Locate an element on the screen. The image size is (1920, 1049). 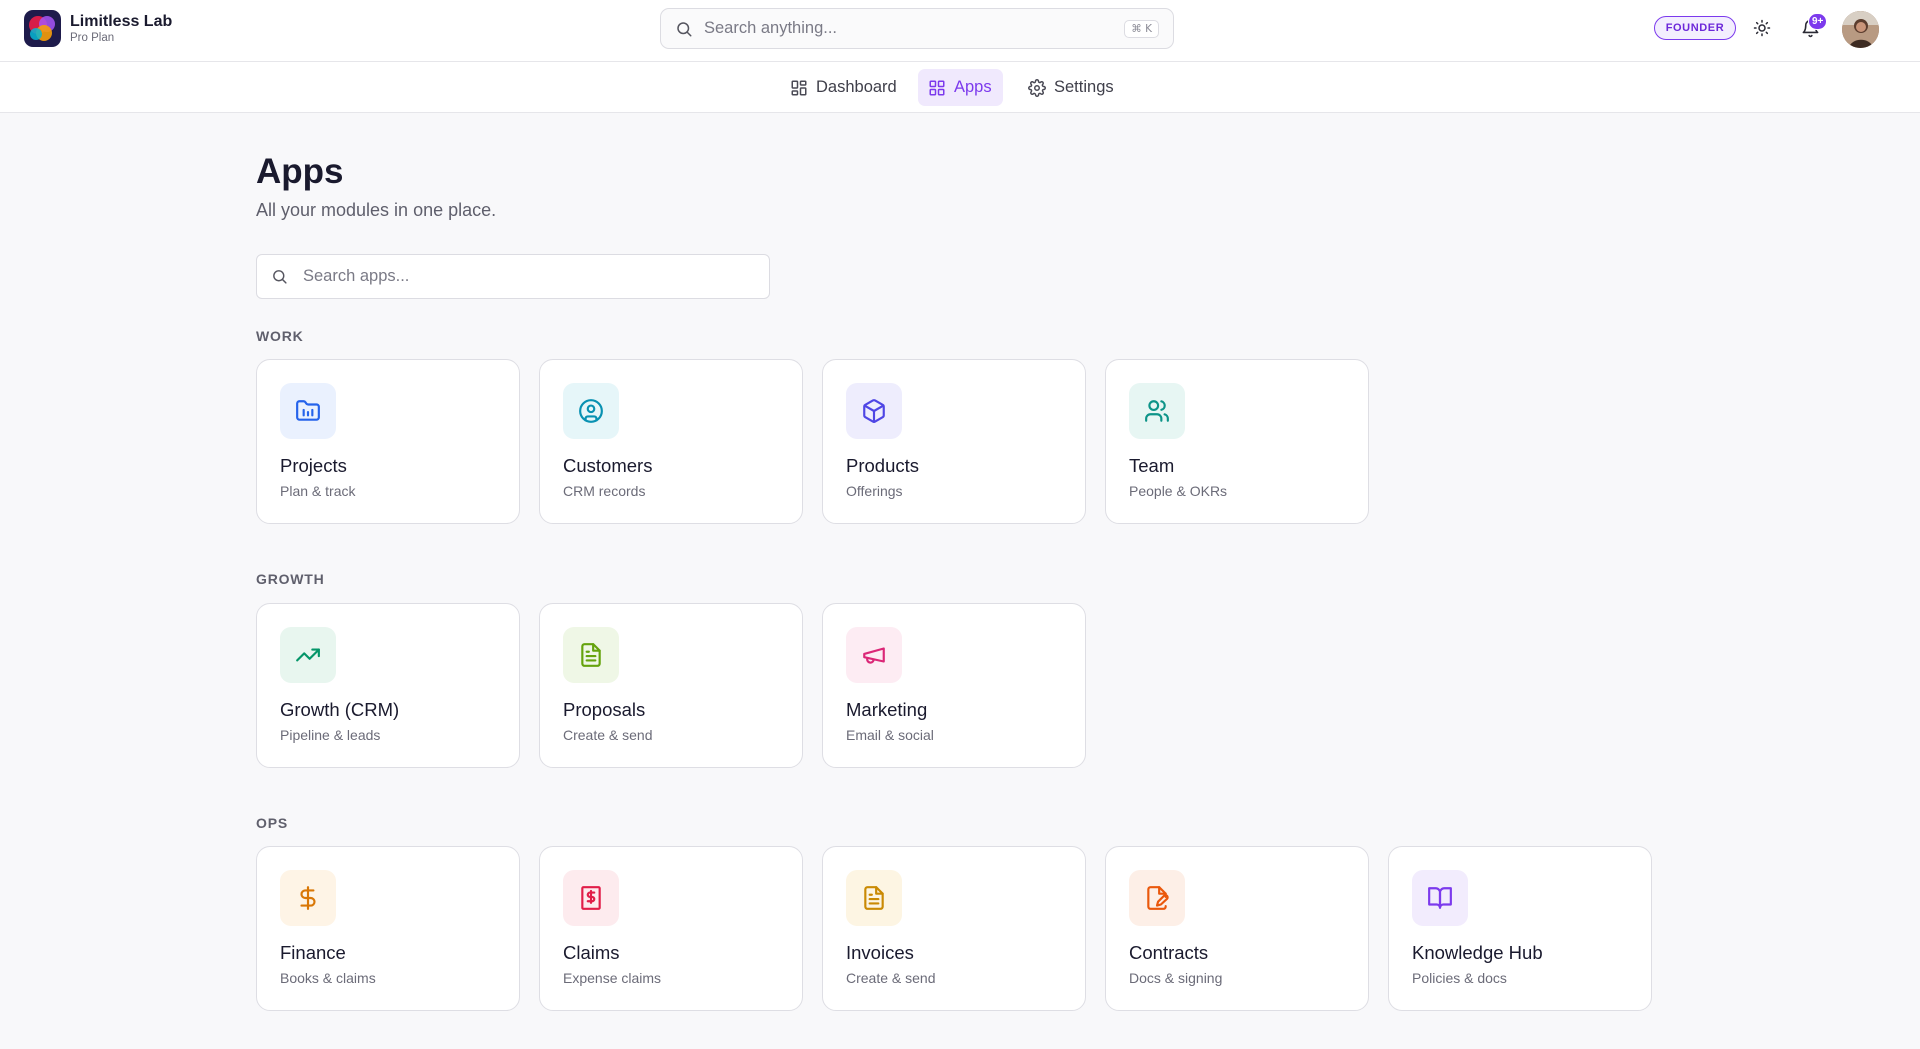
page-title: Apps is located at coordinates (300, 171).